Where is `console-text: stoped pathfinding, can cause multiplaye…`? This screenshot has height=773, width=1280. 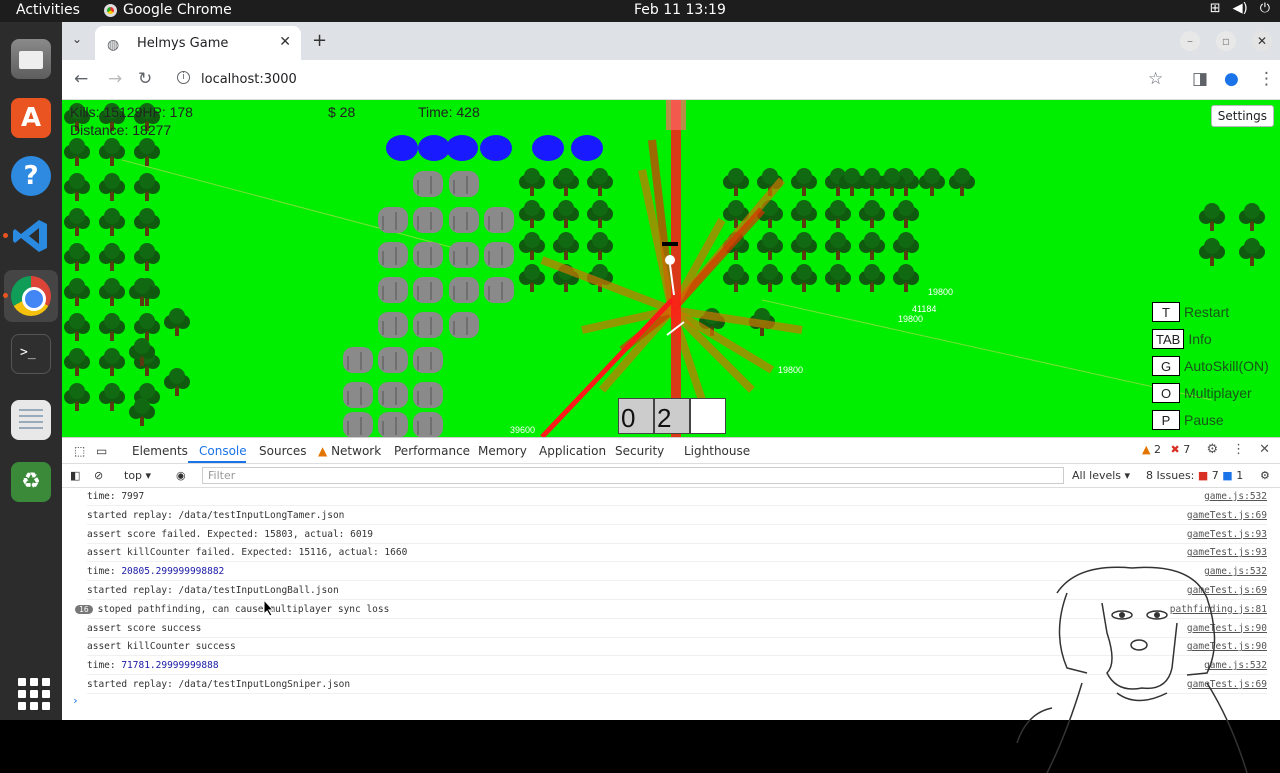
console-text: stoped pathfinding, can cause multiplaye… is located at coordinates (243, 609).